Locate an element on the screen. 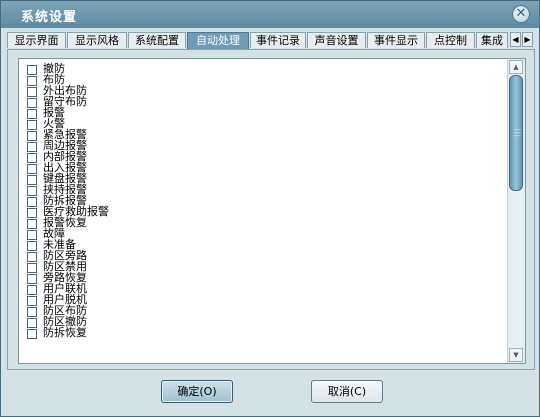 The width and height of the screenshot is (540, 417). list-item-label: 防拆恢复 is located at coordinates (65, 332).